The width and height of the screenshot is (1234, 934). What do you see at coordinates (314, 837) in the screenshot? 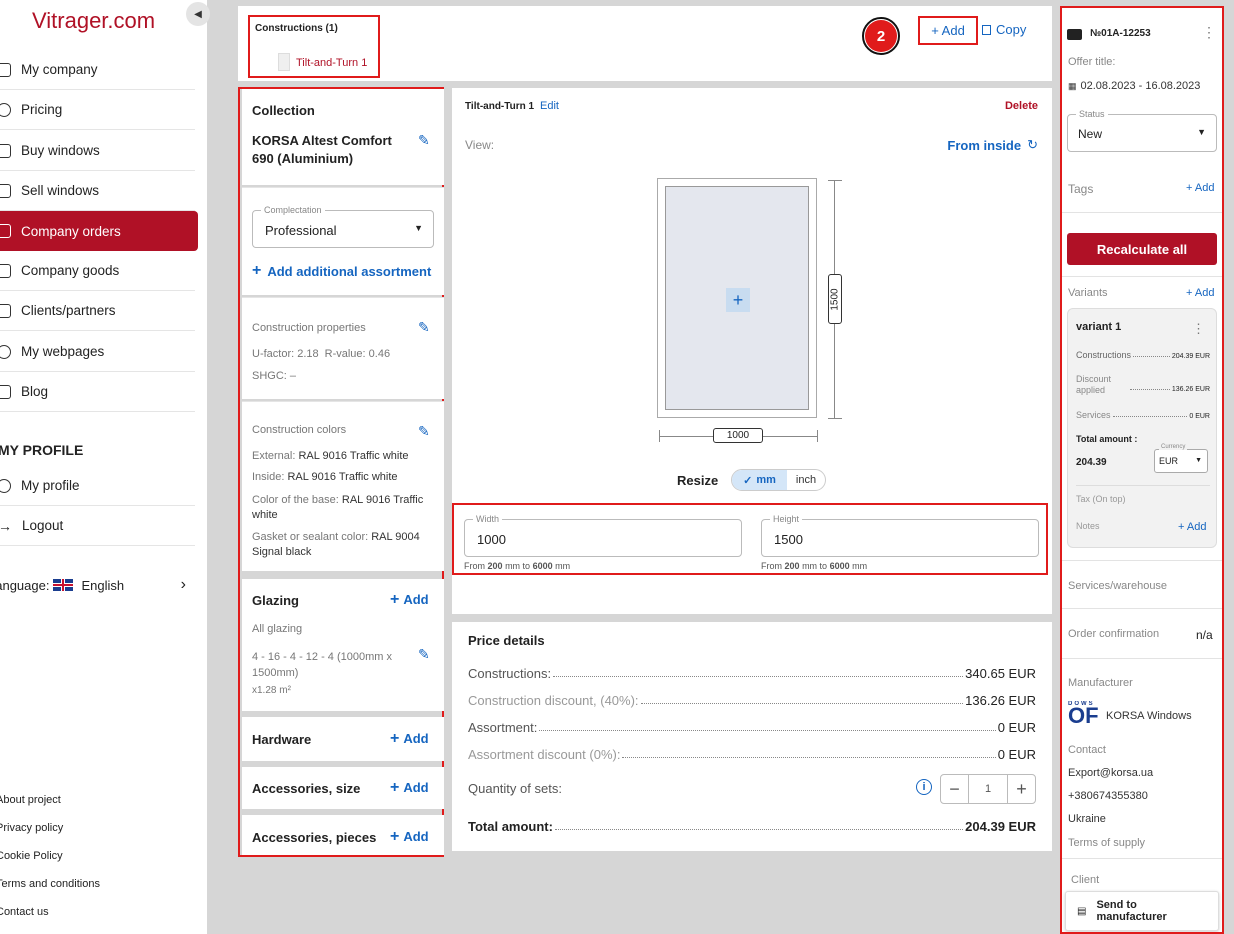
I see `accessories-pieces-title: Accessories, pieces` at bounding box center [314, 837].